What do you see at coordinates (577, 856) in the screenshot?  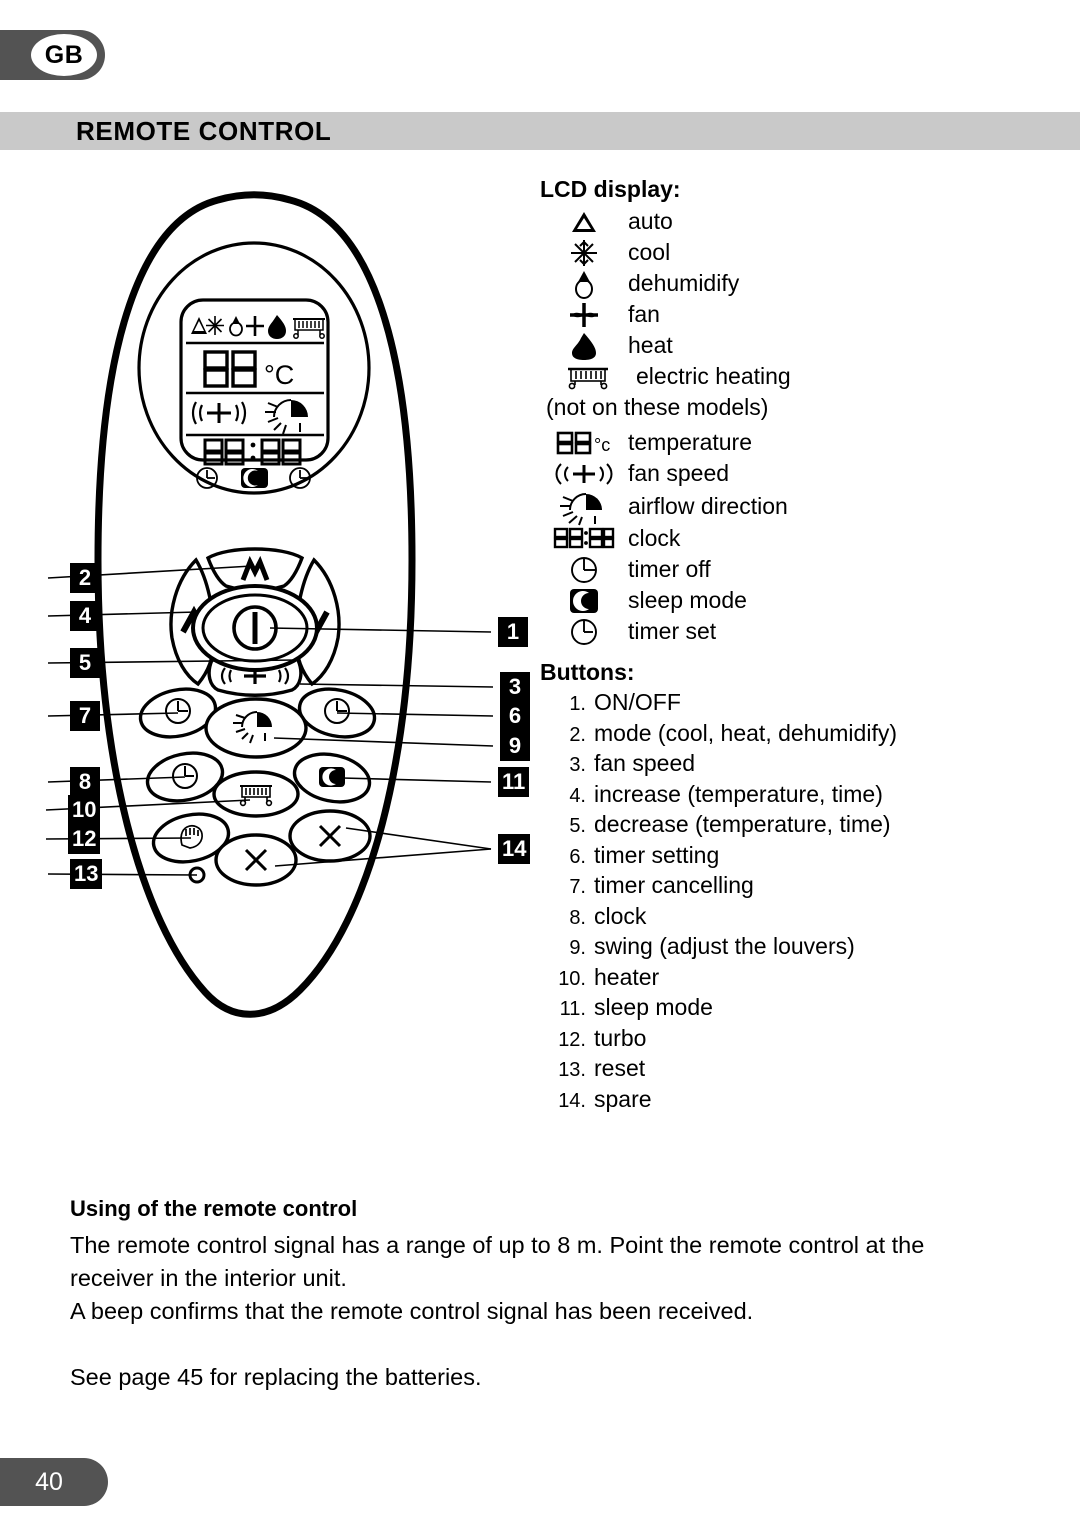 I see `button-number: 6.` at bounding box center [577, 856].